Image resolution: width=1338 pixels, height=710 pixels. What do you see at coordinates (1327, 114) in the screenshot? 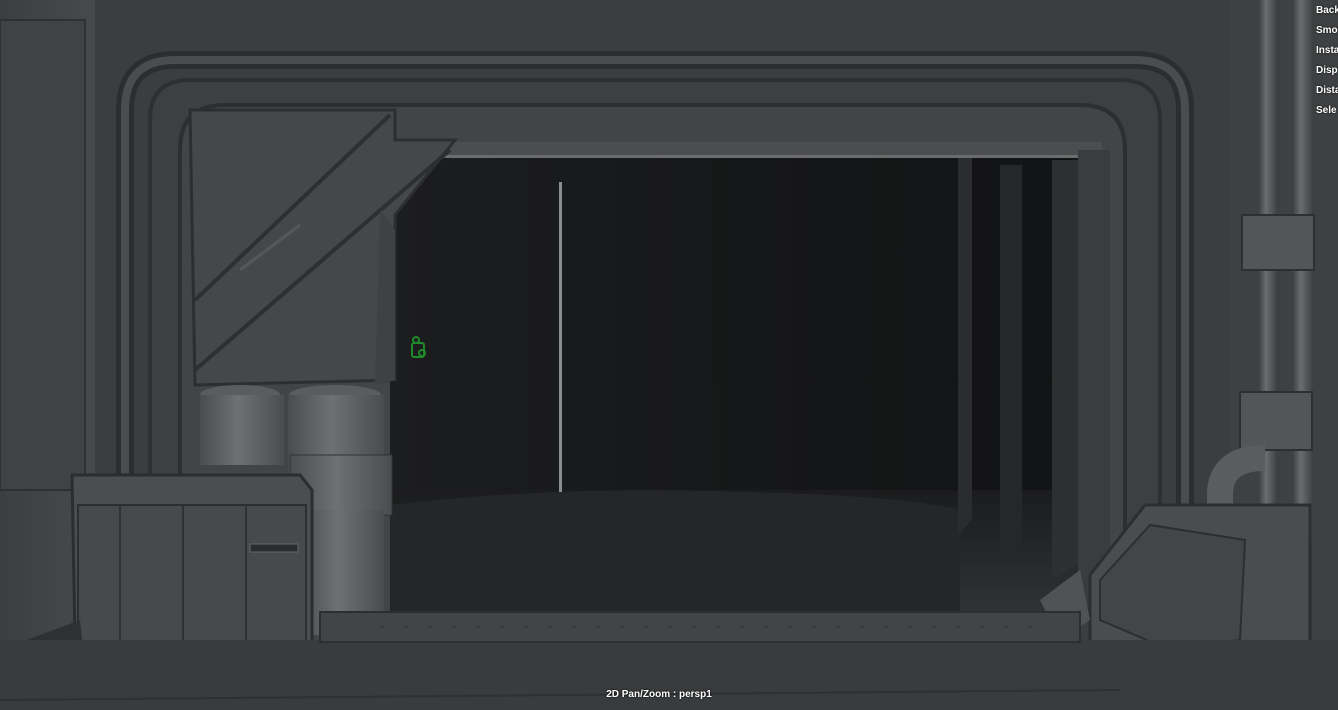
I see `hud-item-selection: Sele` at bounding box center [1327, 114].